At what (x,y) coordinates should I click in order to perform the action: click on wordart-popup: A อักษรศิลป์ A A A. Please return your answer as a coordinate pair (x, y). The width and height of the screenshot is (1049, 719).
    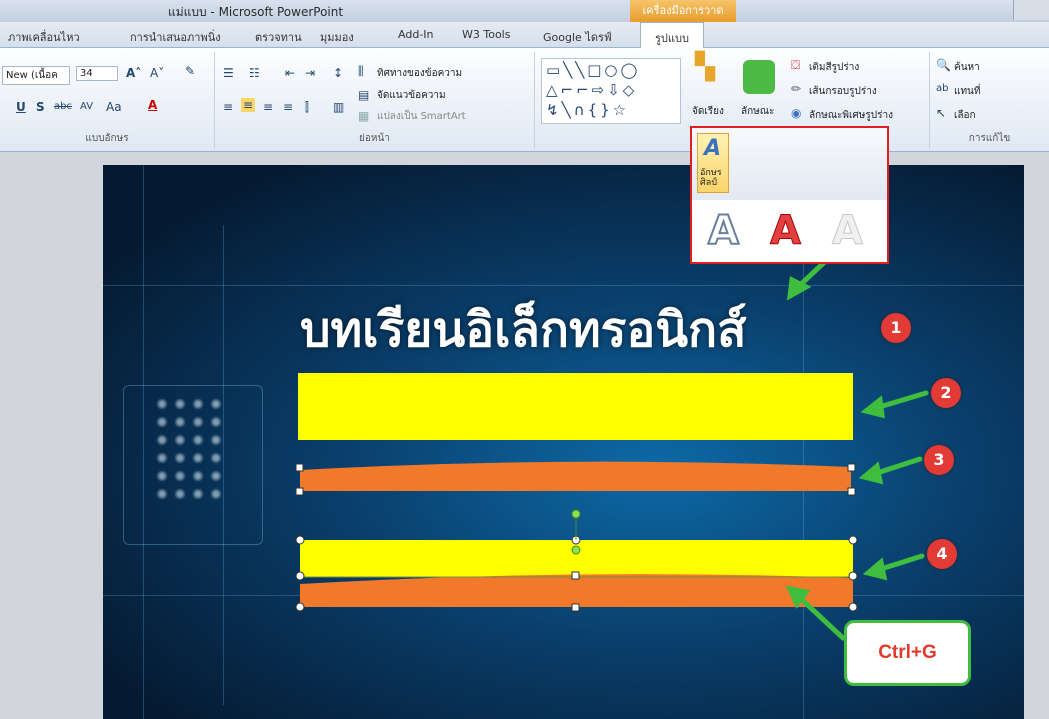
    Looking at the image, I should click on (789, 195).